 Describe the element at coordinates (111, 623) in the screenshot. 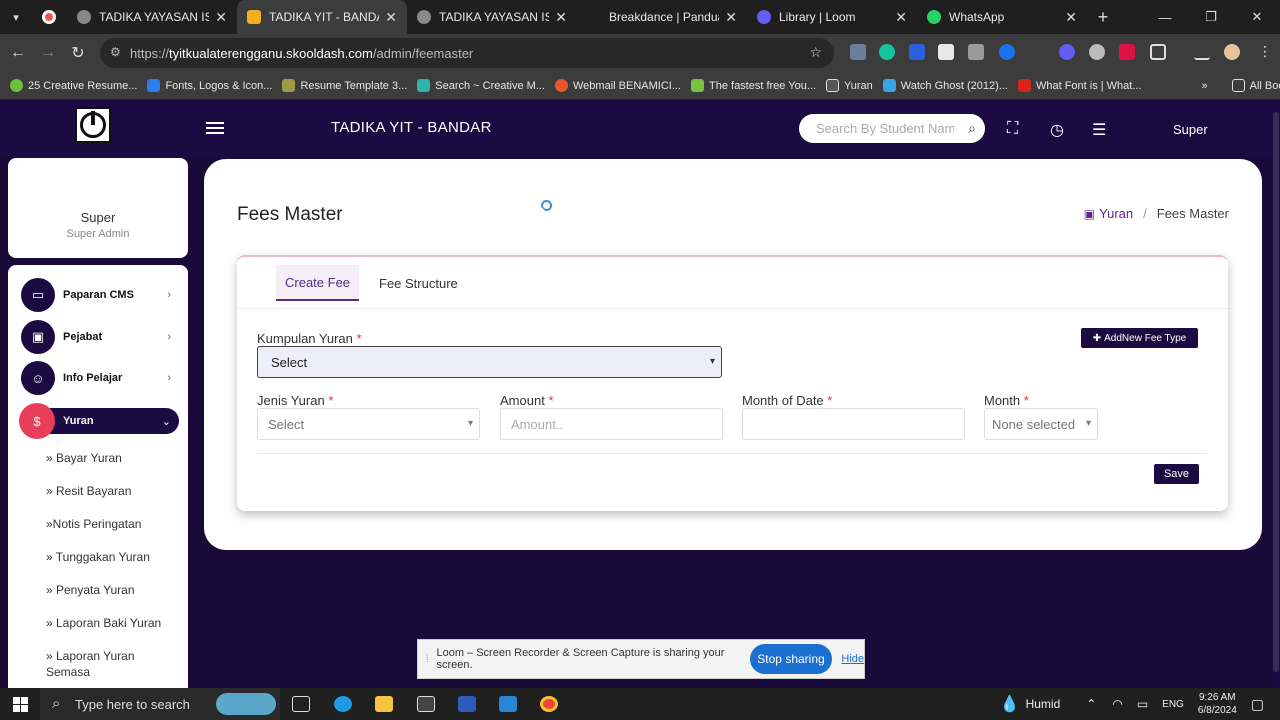

I see `submenu-laporan-baki-yuran: » Laporan Baki Yuran` at that location.